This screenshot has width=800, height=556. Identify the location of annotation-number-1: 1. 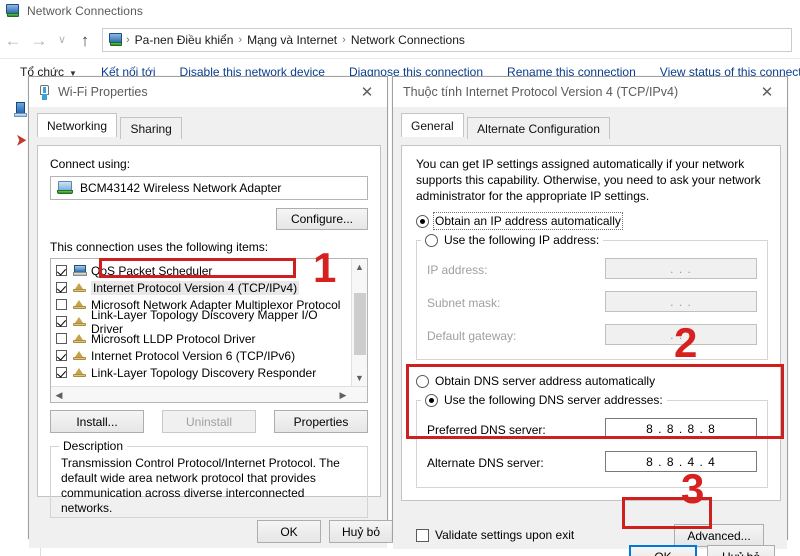
(325, 267).